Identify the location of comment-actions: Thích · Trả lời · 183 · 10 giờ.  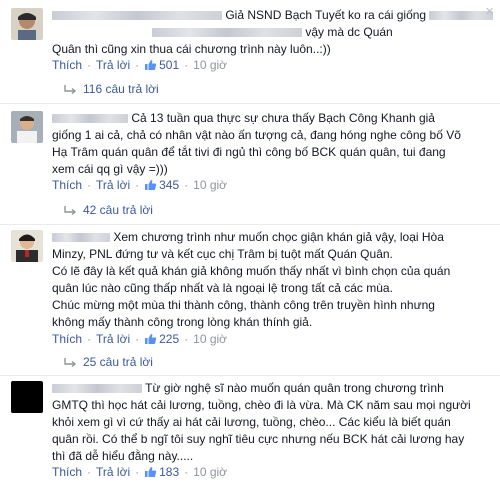
(139, 472).